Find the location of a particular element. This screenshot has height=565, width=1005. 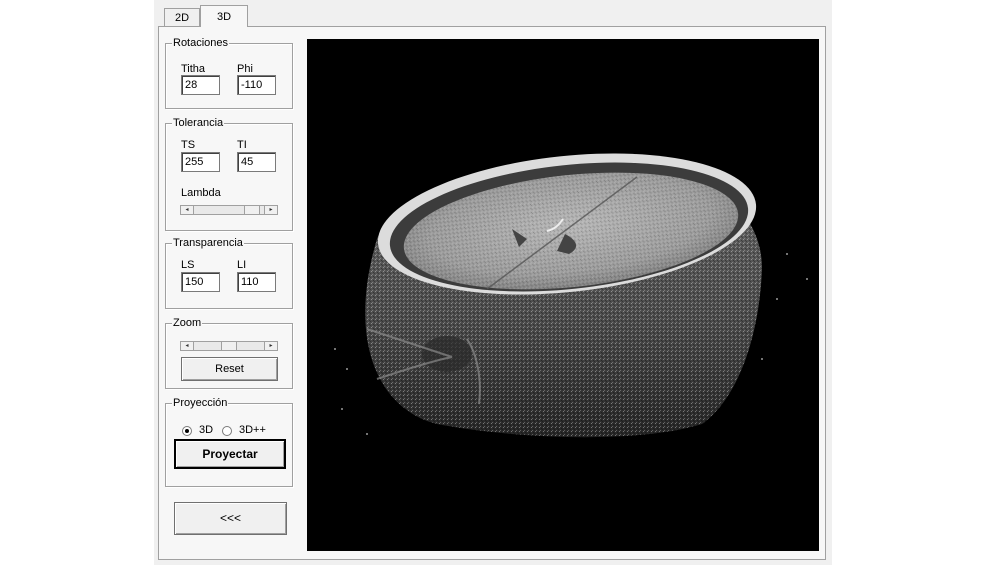

ts-input: 255 is located at coordinates (200, 162).